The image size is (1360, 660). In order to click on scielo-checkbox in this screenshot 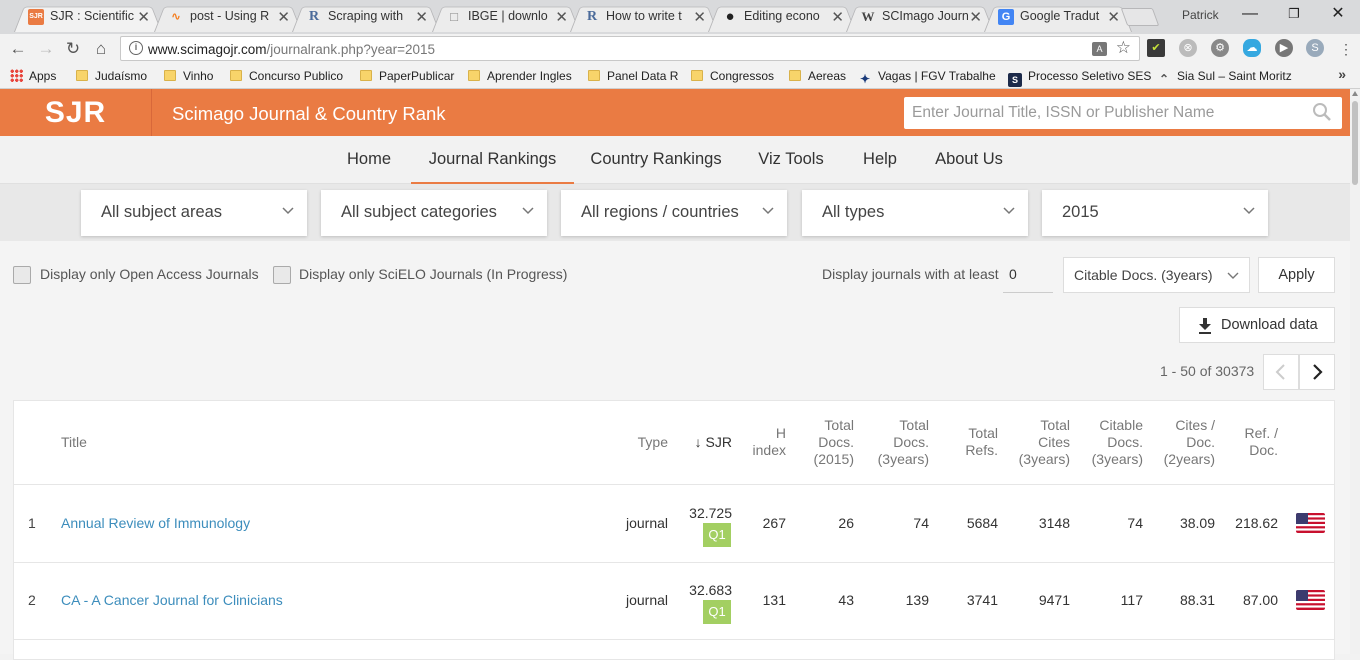, I will do `click(282, 275)`.